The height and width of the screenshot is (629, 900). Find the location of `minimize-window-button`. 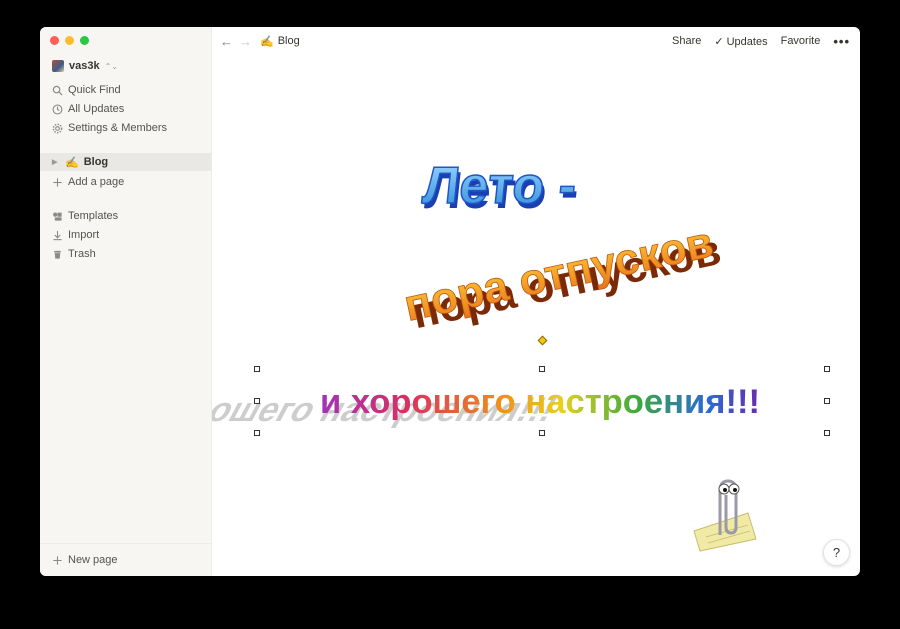

minimize-window-button is located at coordinates (69, 40).